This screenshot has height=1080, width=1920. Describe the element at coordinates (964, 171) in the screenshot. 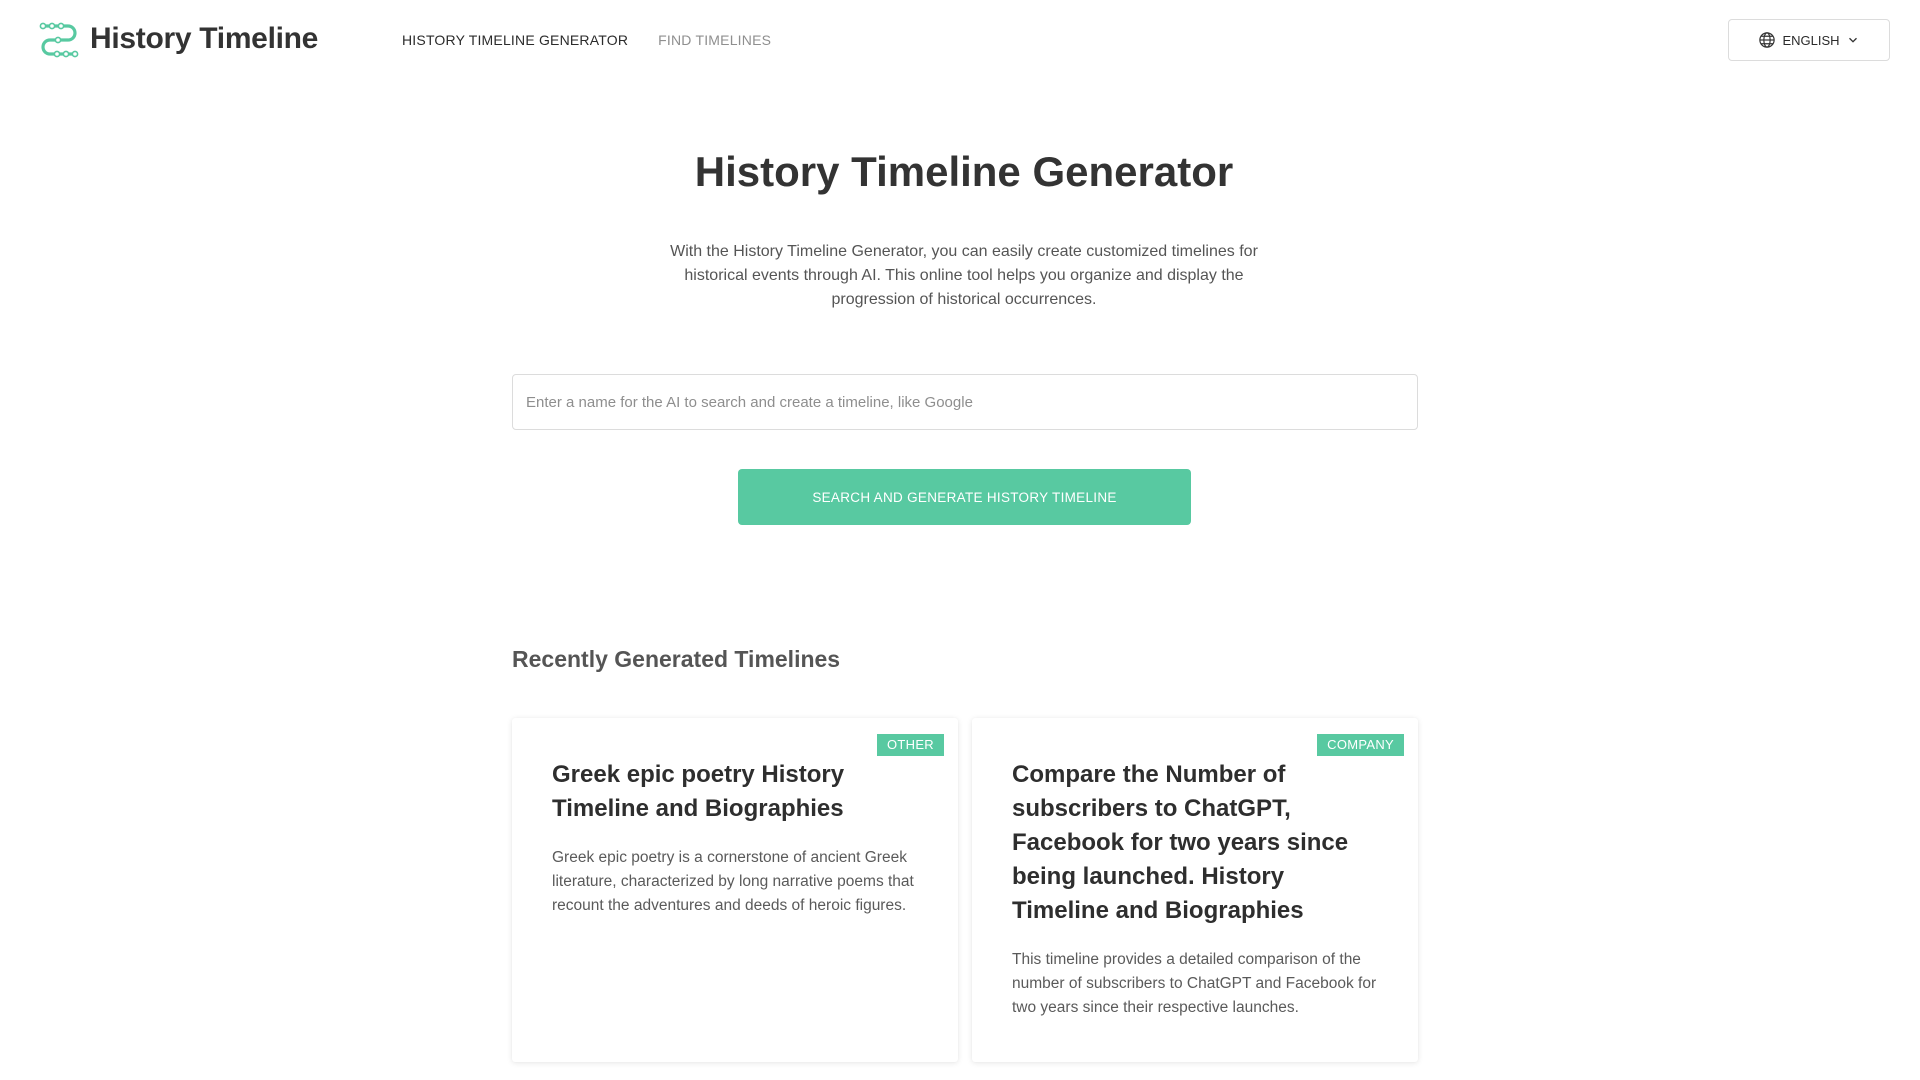

I see `page-title: History Timeline Generator` at that location.